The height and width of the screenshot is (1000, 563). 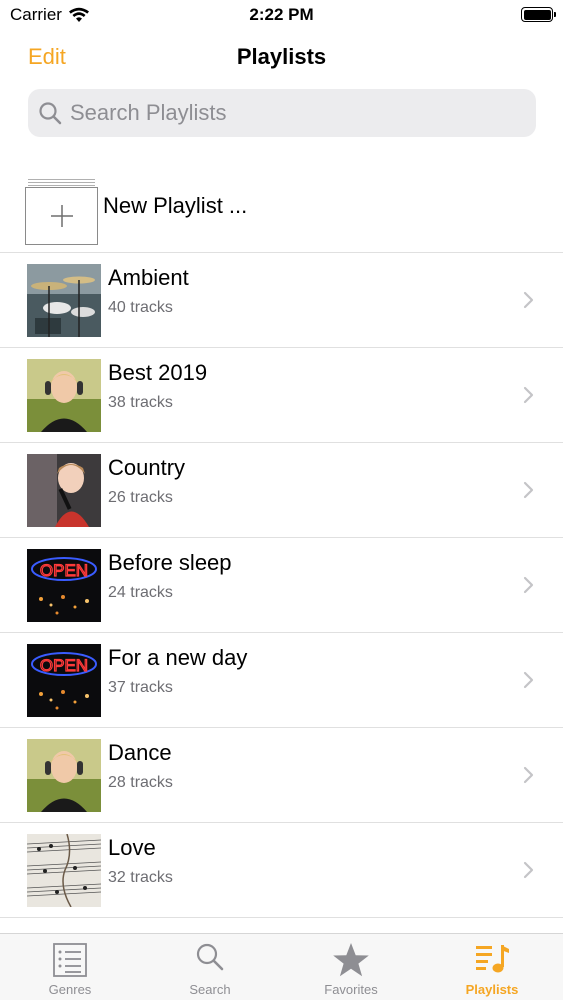 I want to click on playlist-track-count: 37 tracks, so click(x=140, y=687).